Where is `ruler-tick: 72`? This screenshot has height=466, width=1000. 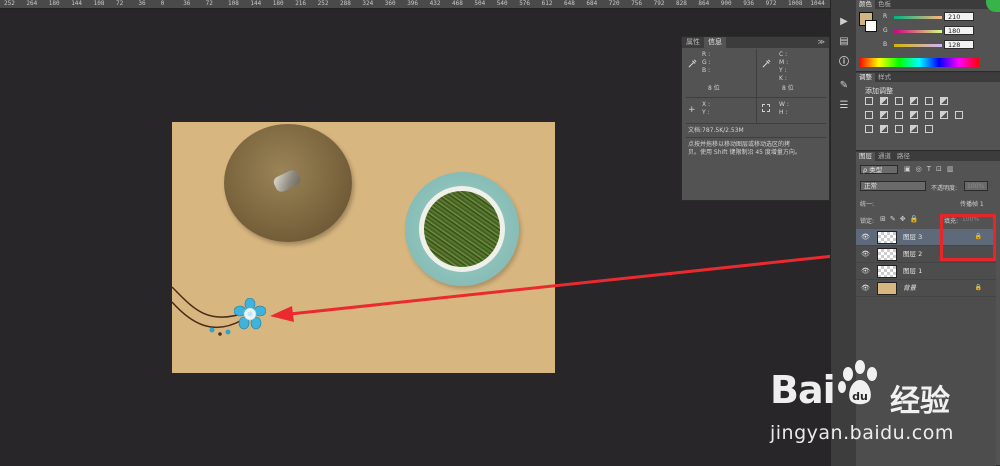
ruler-tick: 72 is located at coordinates (209, 3).